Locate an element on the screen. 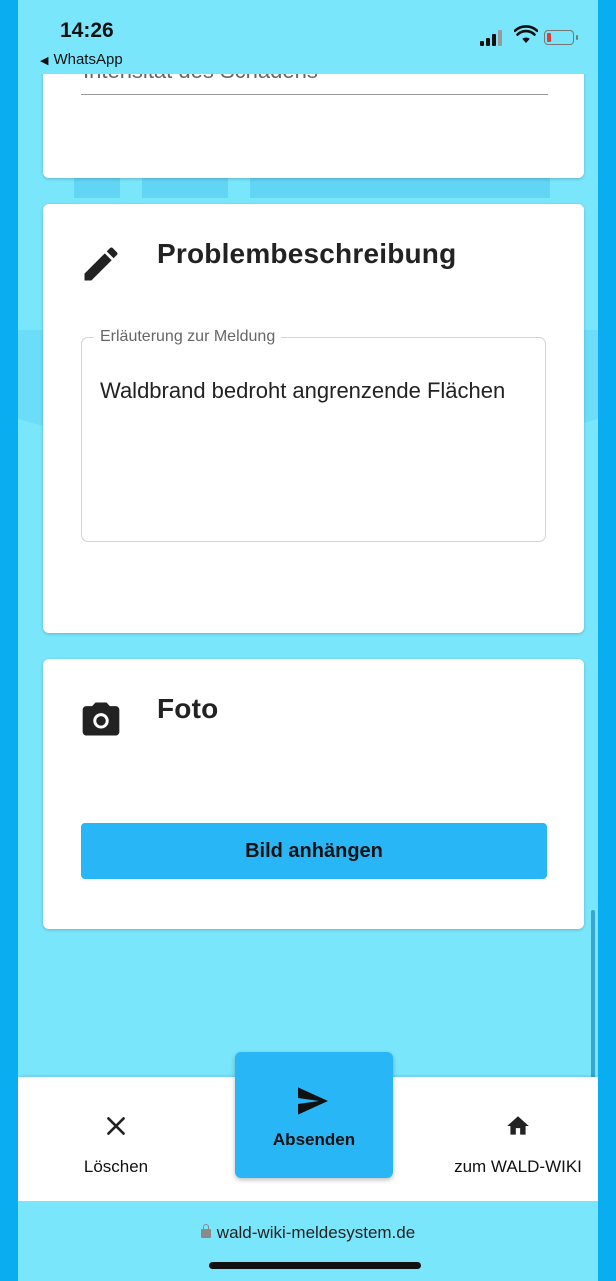 Image resolution: width=616 pixels, height=1281 pixels. back-to-app-link: ◀ WhatsApp is located at coordinates (81, 59).